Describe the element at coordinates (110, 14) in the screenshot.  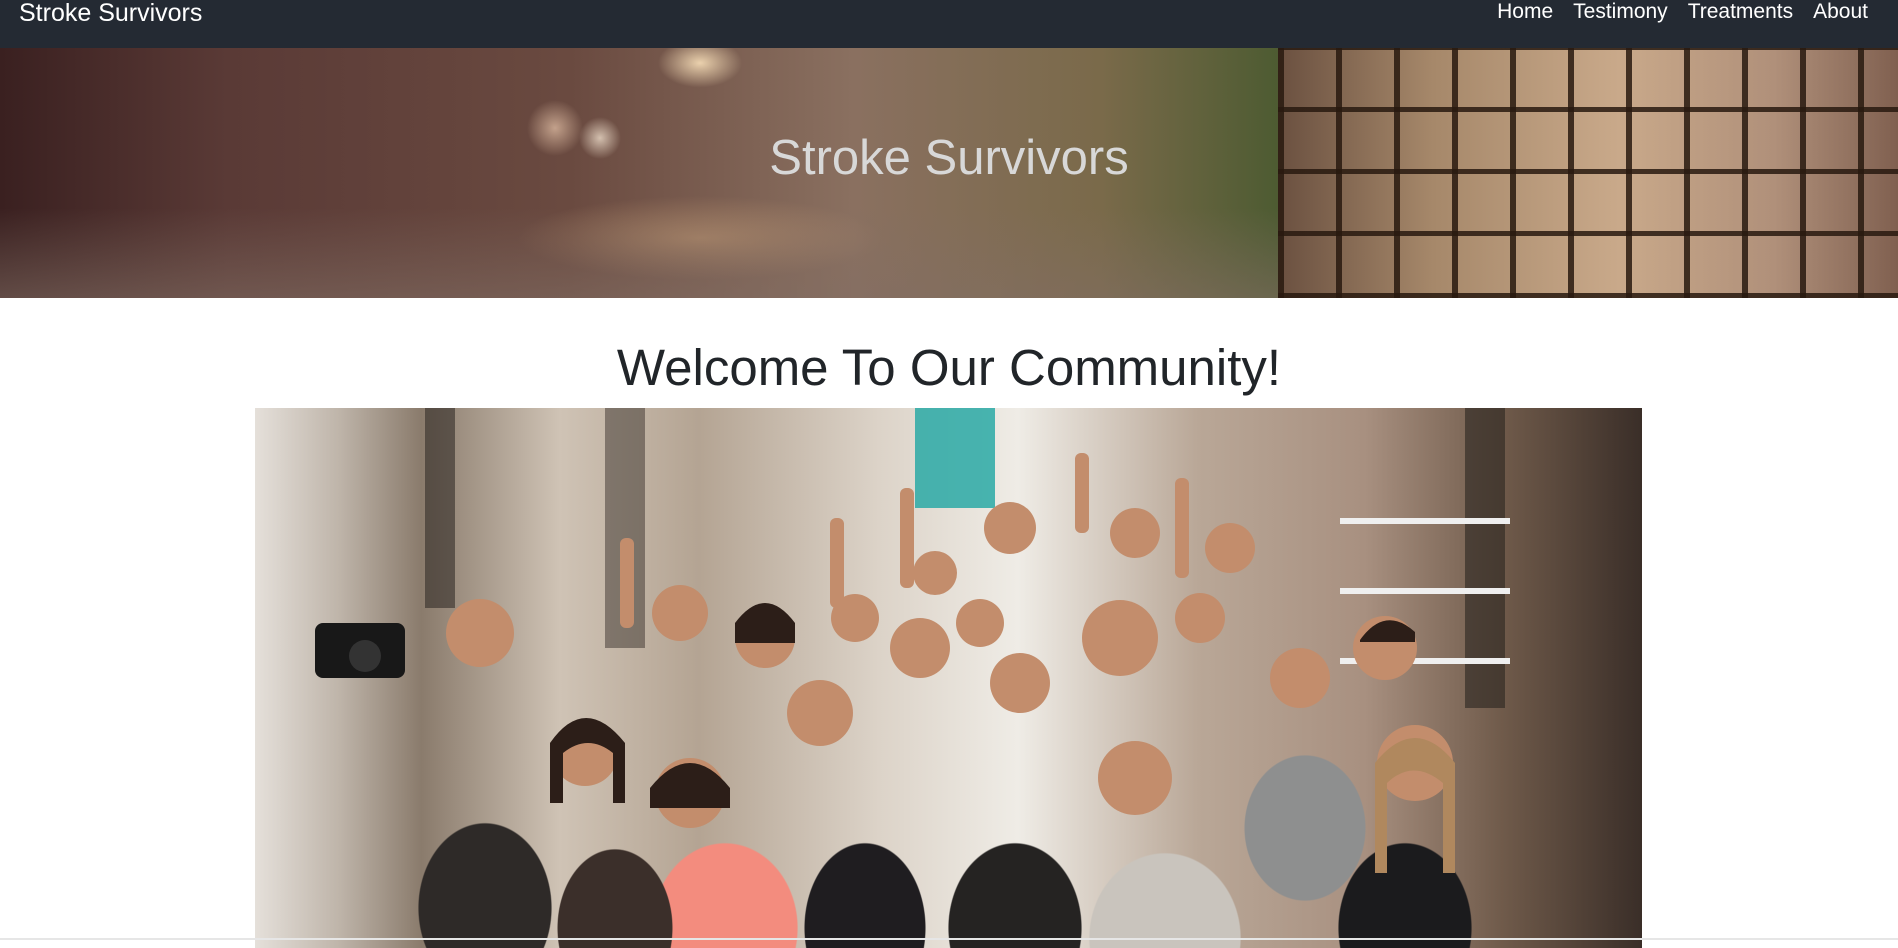
I see `brand-link: Stroke Survivors` at that location.